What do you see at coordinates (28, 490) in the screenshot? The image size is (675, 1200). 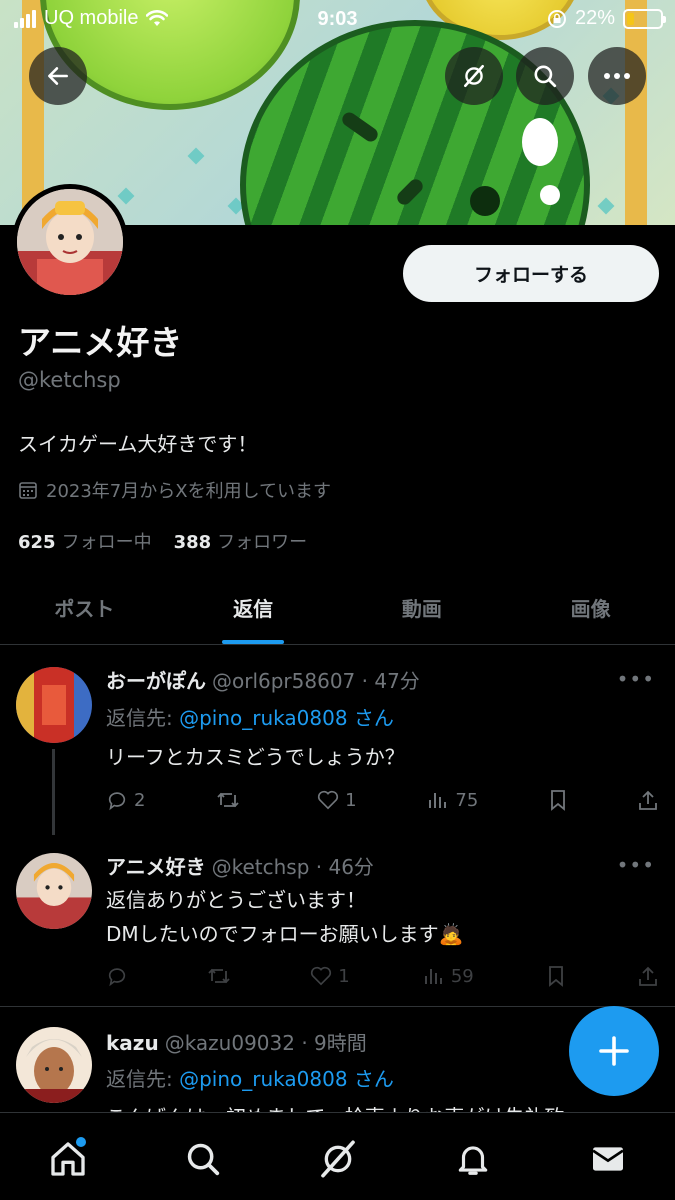 I see `calendar-icon` at bounding box center [28, 490].